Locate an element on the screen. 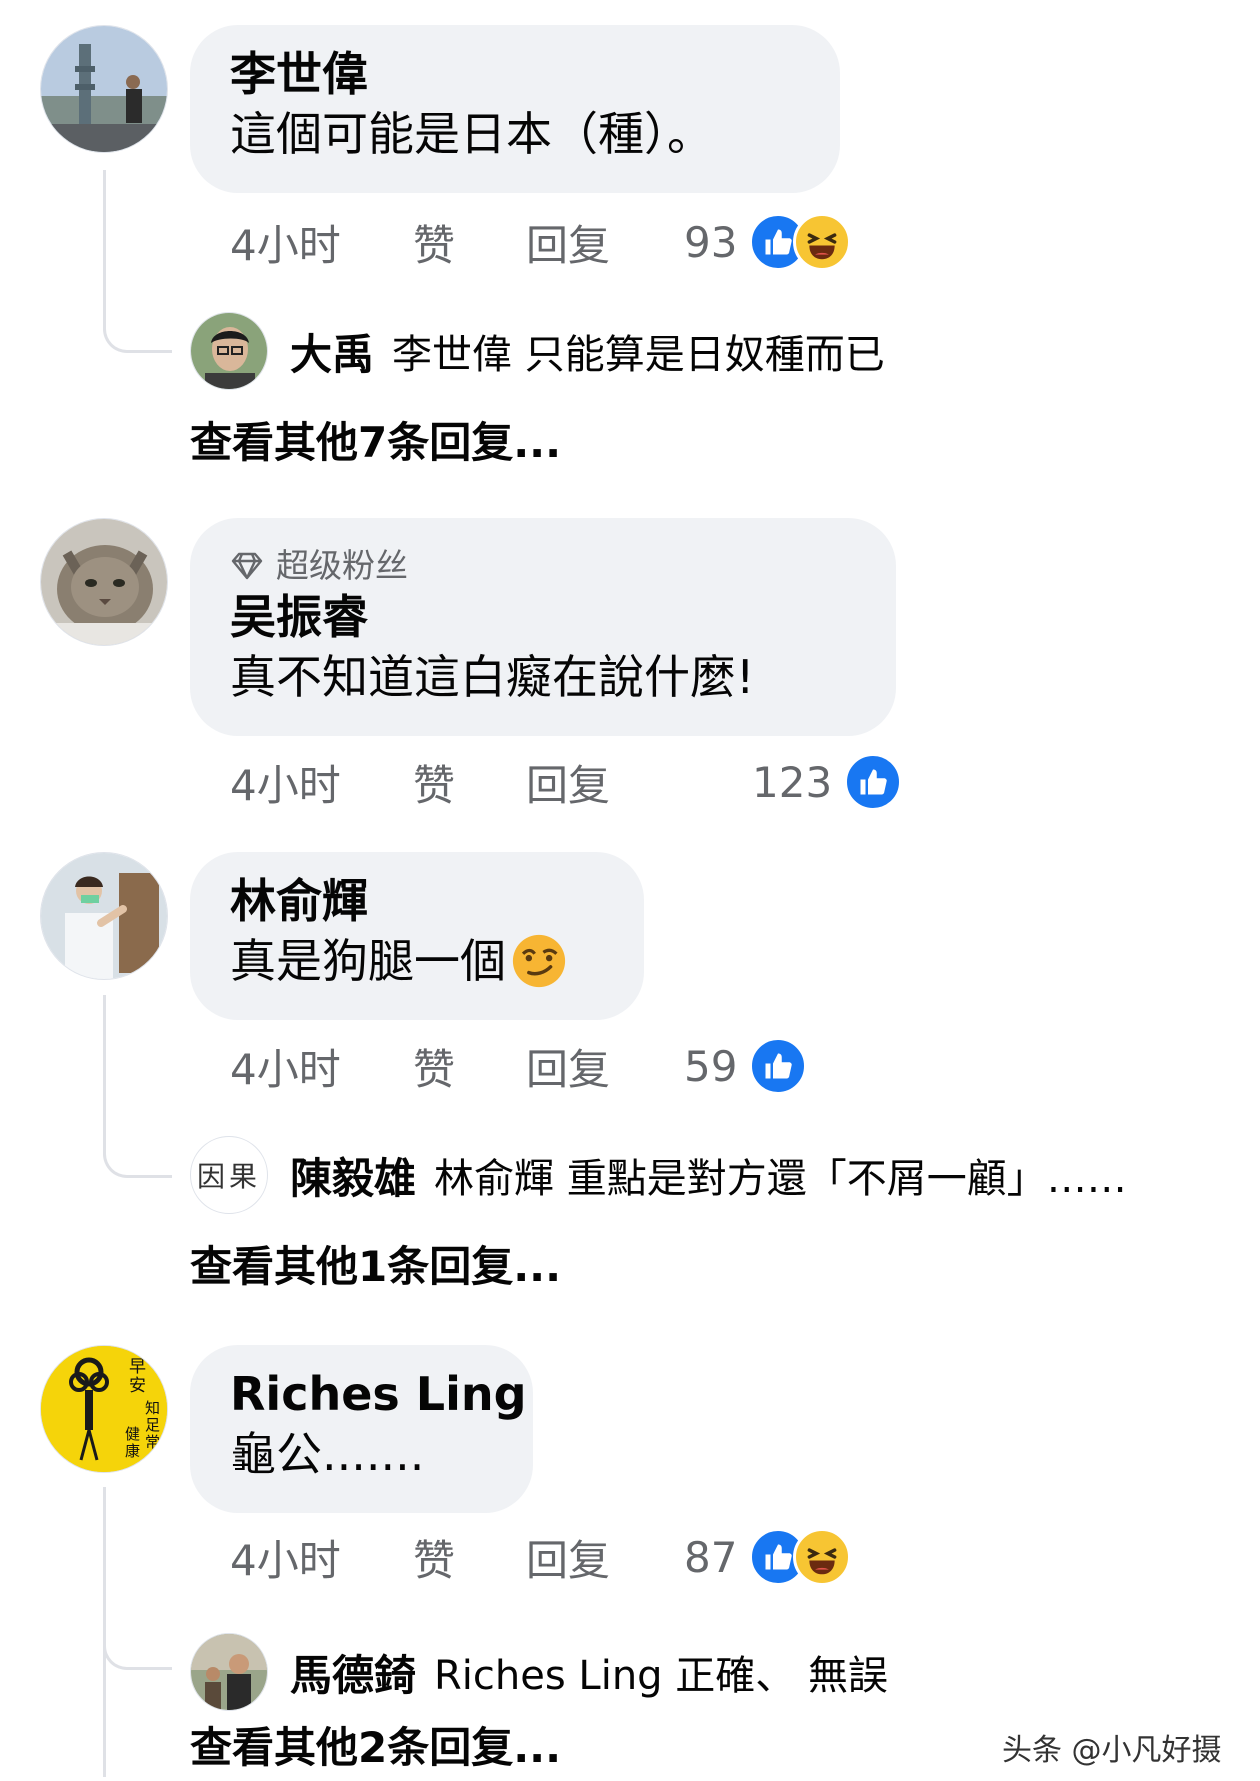 The image size is (1260, 1781). reply-author: 陳毅雄 is located at coordinates (353, 1175).